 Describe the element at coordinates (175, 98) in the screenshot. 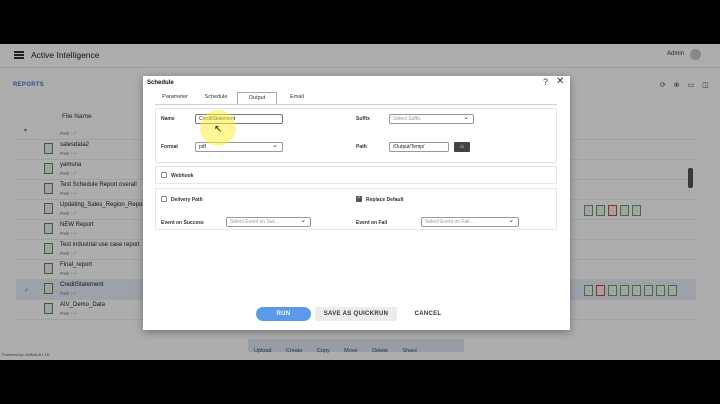

I see `tab-parameter: Parameter` at that location.